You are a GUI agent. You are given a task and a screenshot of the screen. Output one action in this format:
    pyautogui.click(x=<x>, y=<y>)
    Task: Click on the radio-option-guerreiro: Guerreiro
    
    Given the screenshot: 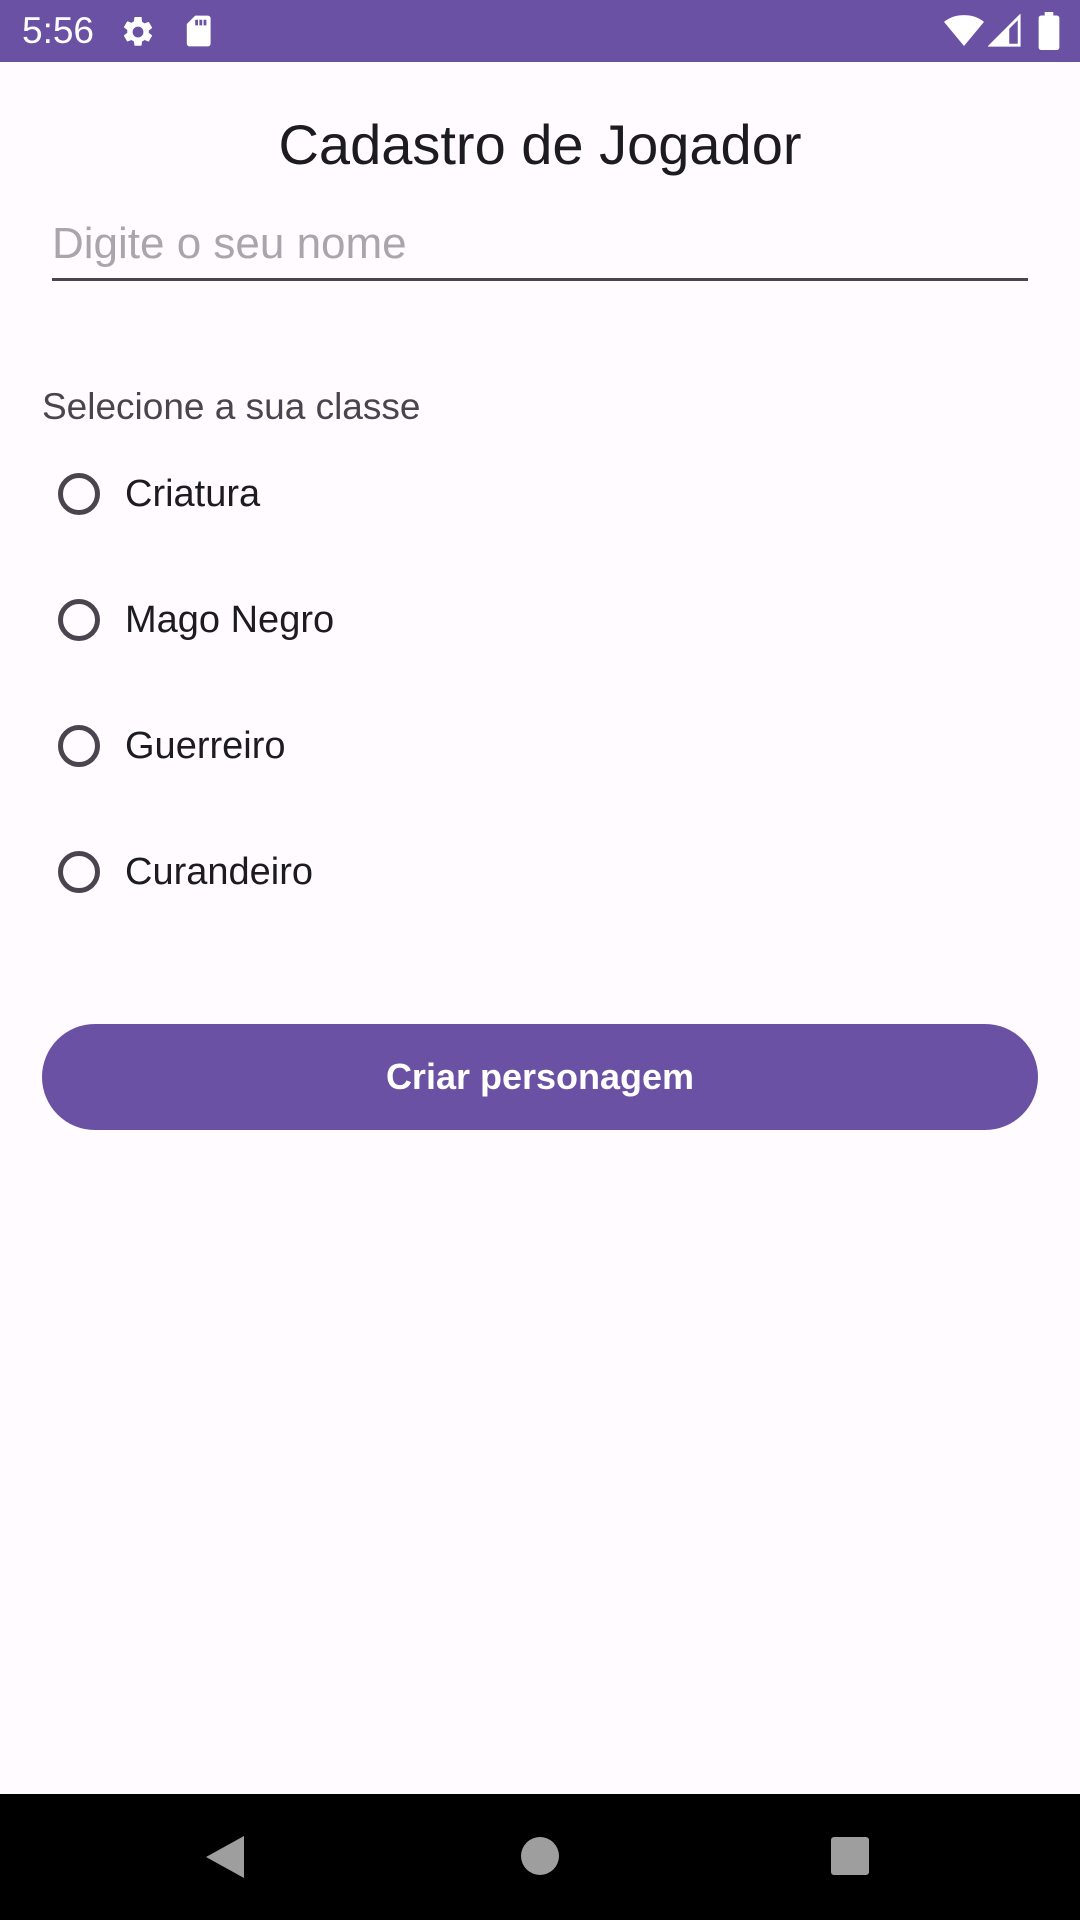 What is the action you would take?
    pyautogui.click(x=342, y=746)
    